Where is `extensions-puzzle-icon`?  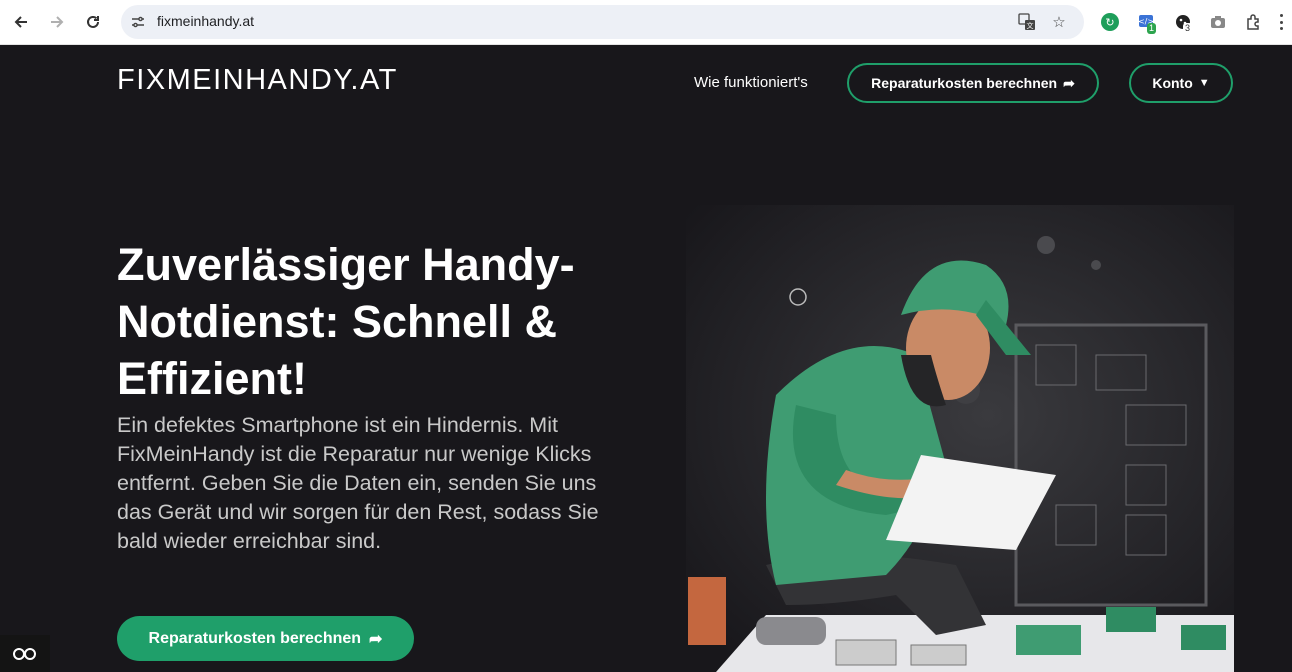 extensions-puzzle-icon is located at coordinates (1254, 22).